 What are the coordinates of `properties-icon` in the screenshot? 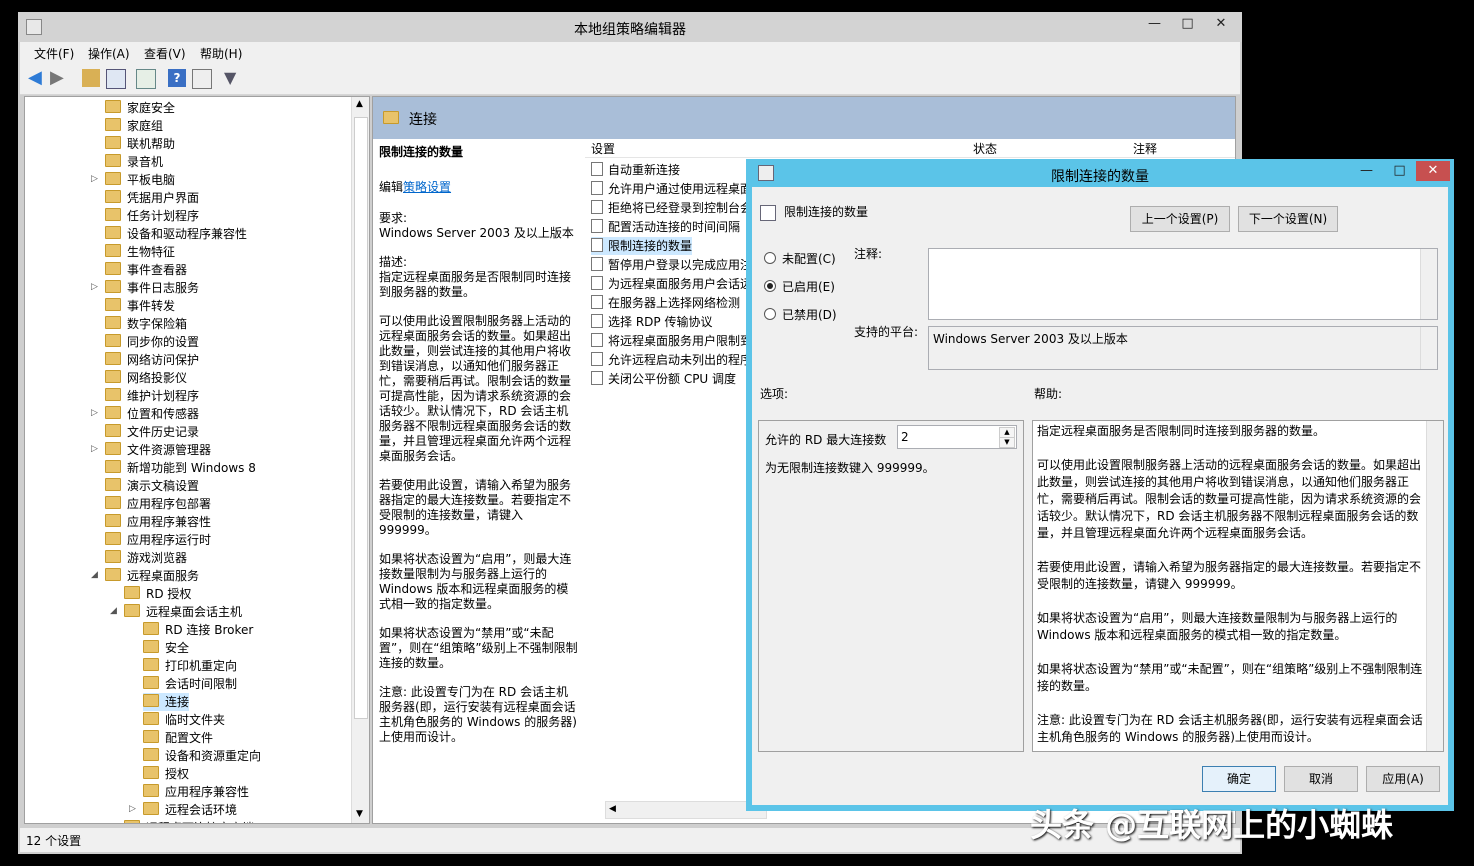 It's located at (202, 79).